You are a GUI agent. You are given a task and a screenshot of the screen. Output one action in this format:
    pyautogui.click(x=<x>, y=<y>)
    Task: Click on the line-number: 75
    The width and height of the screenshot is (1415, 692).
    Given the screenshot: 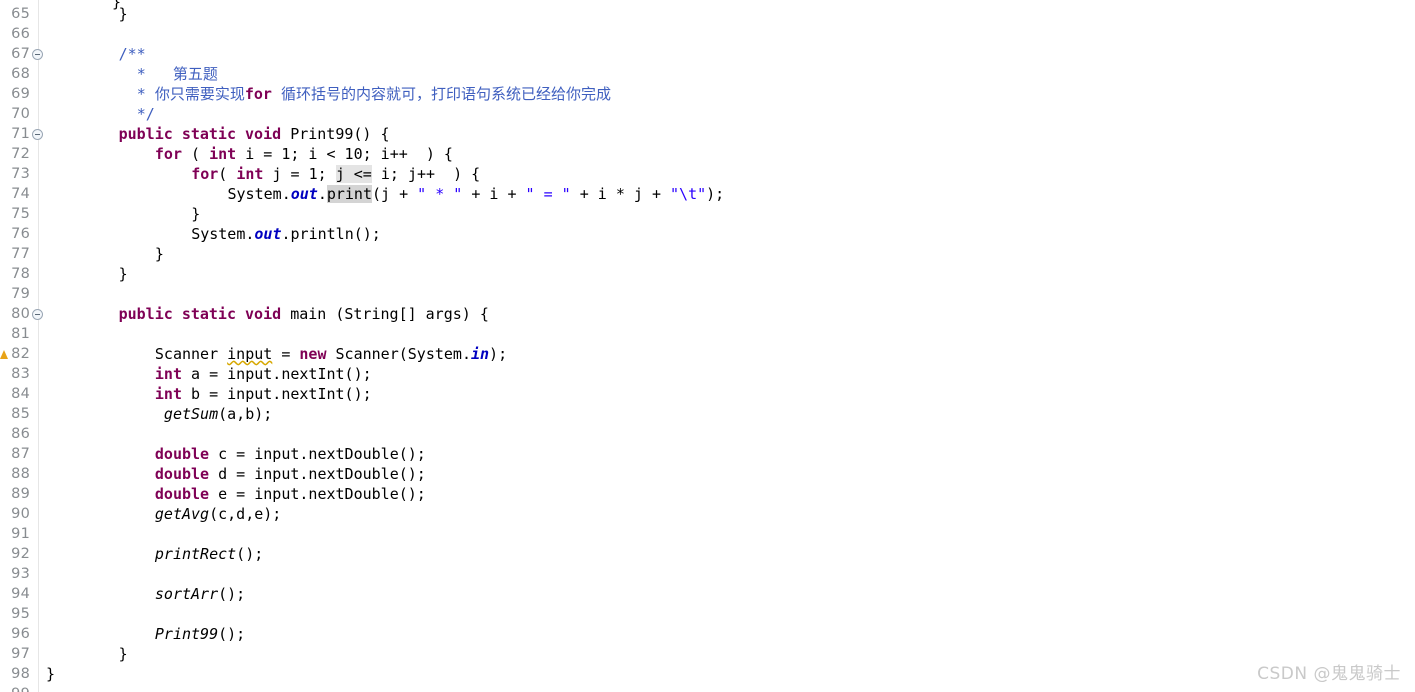 What is the action you would take?
    pyautogui.click(x=20, y=214)
    